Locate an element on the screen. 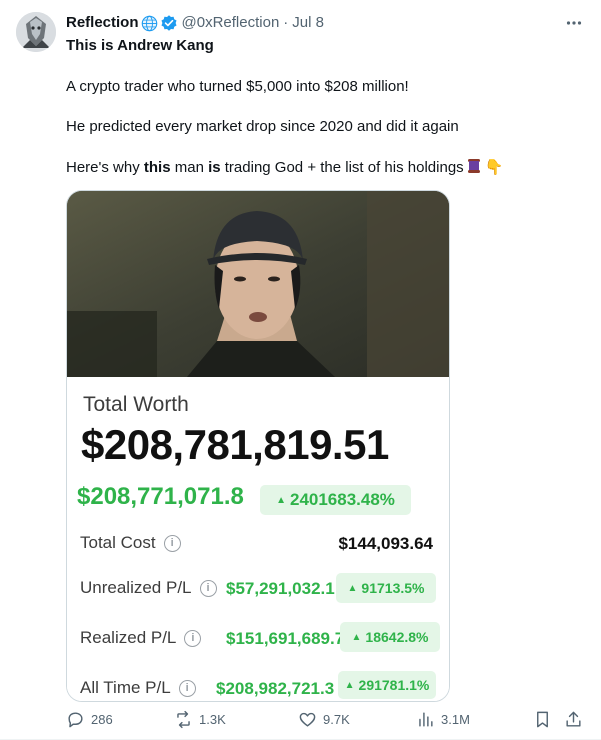 The width and height of the screenshot is (601, 740). text-segment: trading God + the list of his holdings is located at coordinates (342, 167).